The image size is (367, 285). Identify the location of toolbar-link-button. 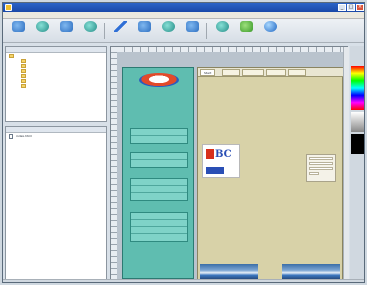
(120, 31).